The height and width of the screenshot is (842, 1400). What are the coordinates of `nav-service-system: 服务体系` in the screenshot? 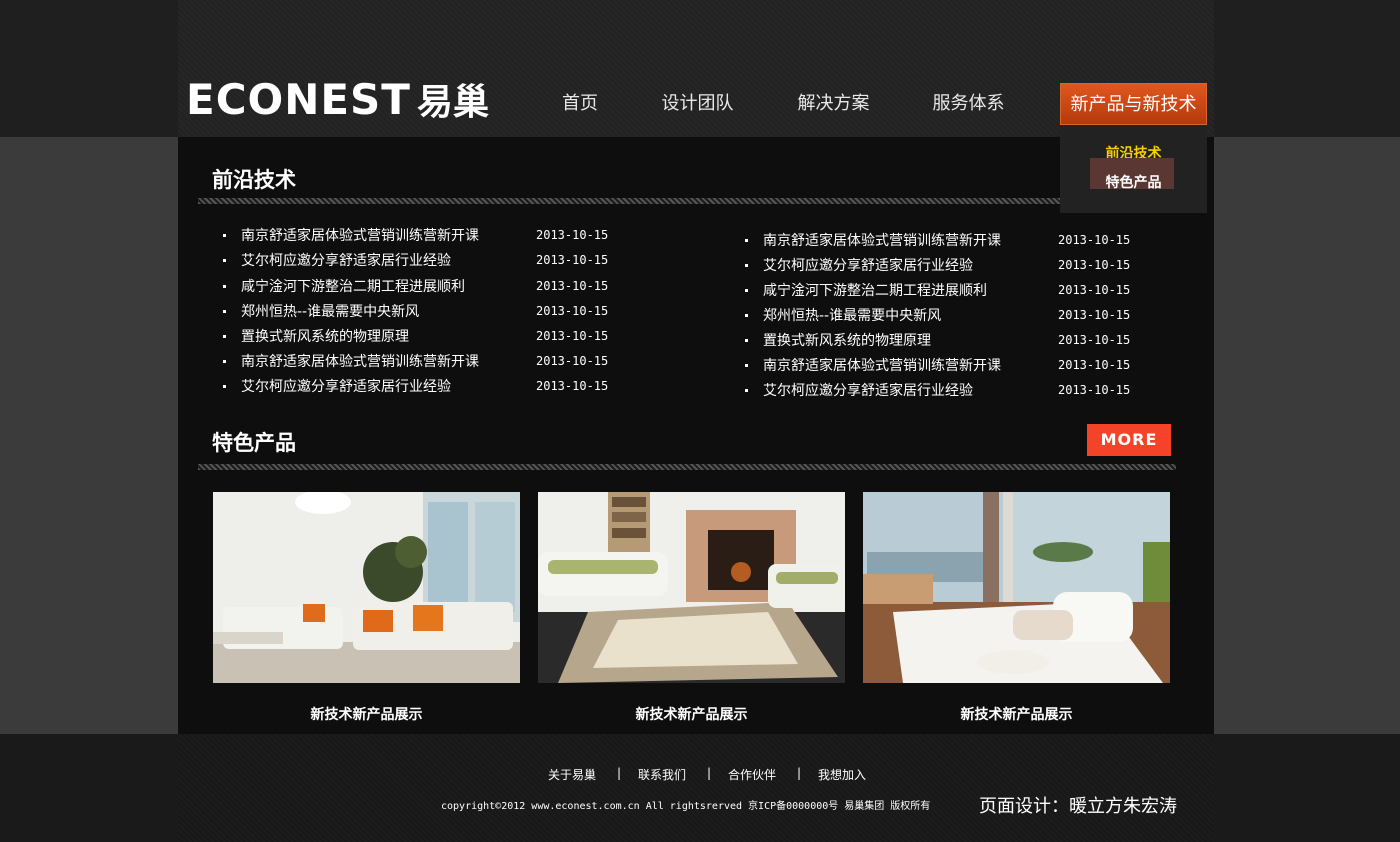 It's located at (968, 104).